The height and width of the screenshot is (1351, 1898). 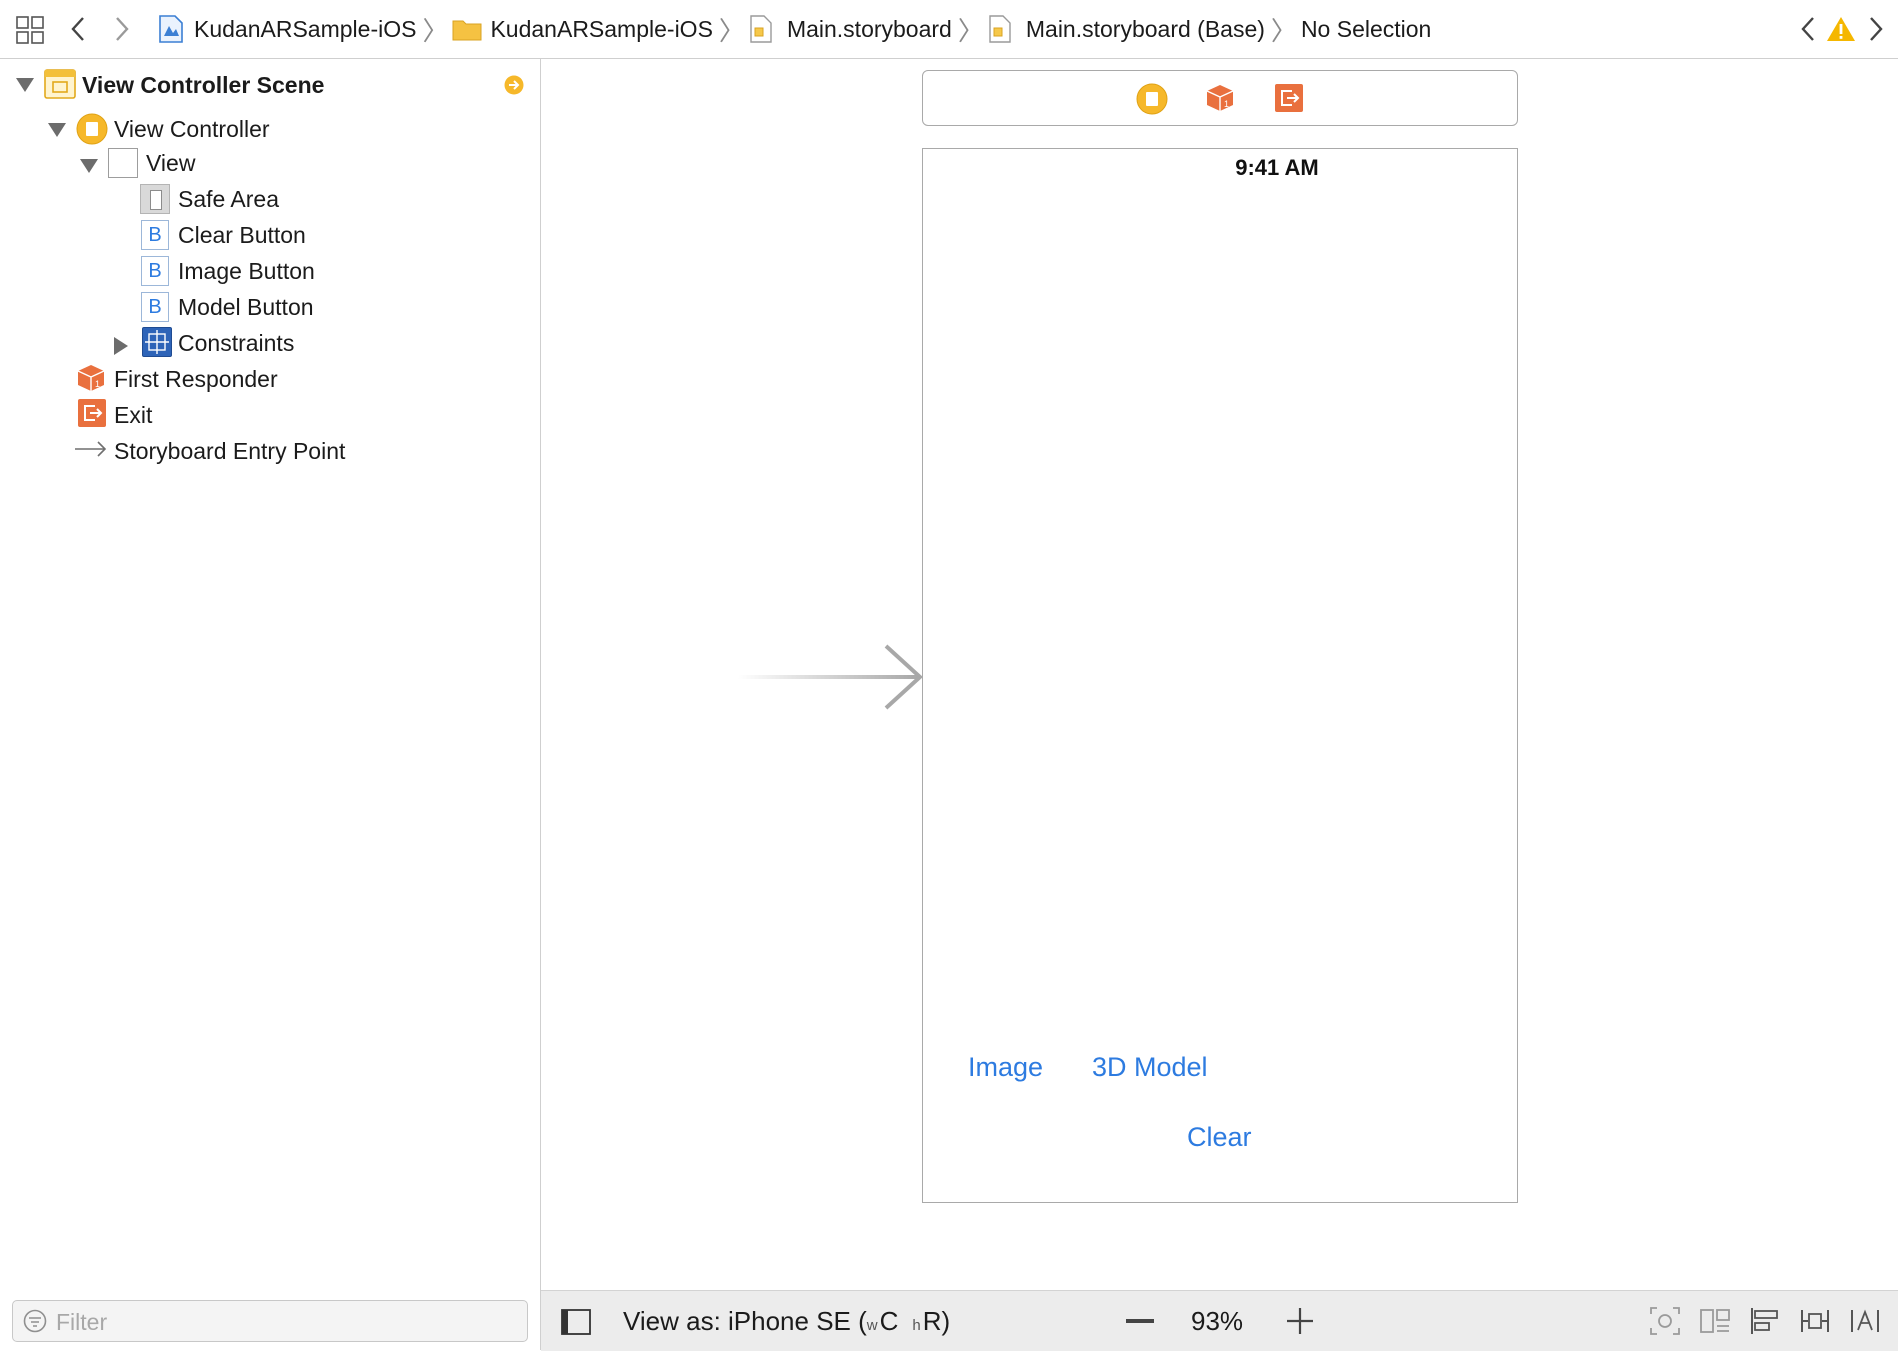 I want to click on size-class-h: h, so click(x=916, y=1325).